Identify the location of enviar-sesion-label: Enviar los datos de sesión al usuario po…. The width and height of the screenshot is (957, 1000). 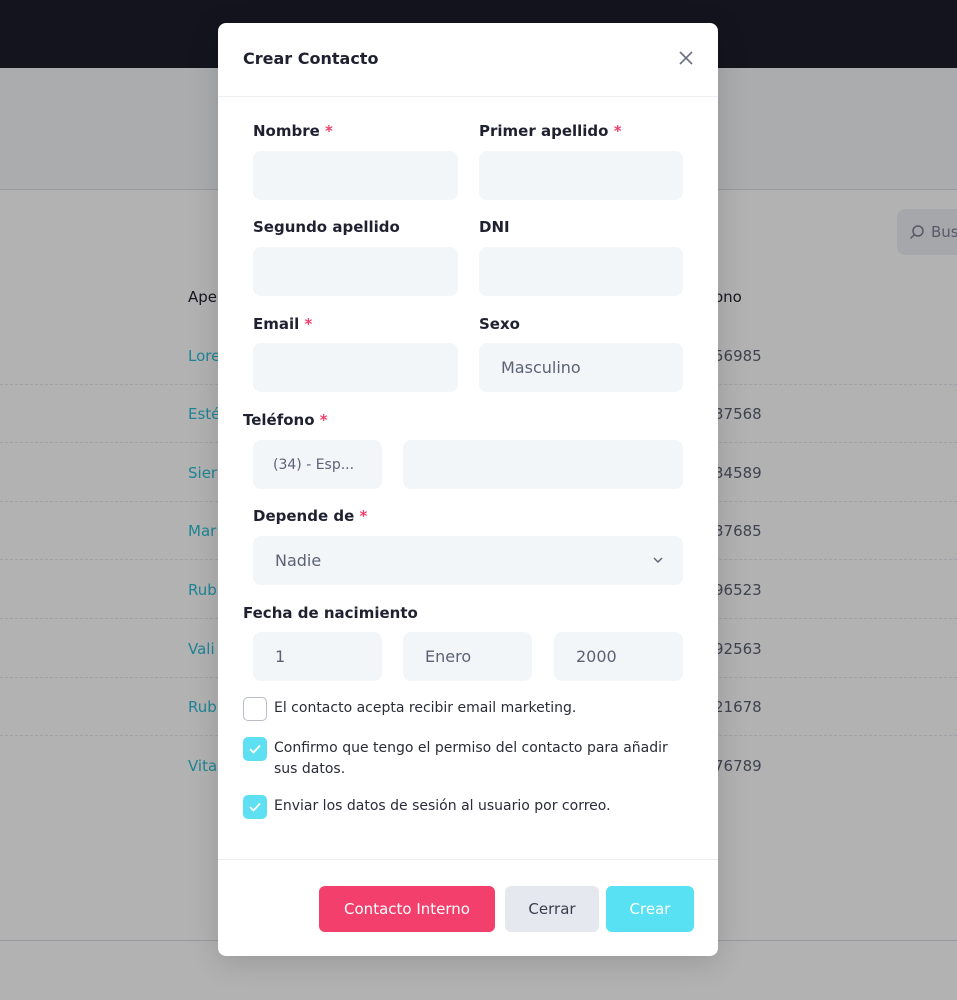
(442, 806).